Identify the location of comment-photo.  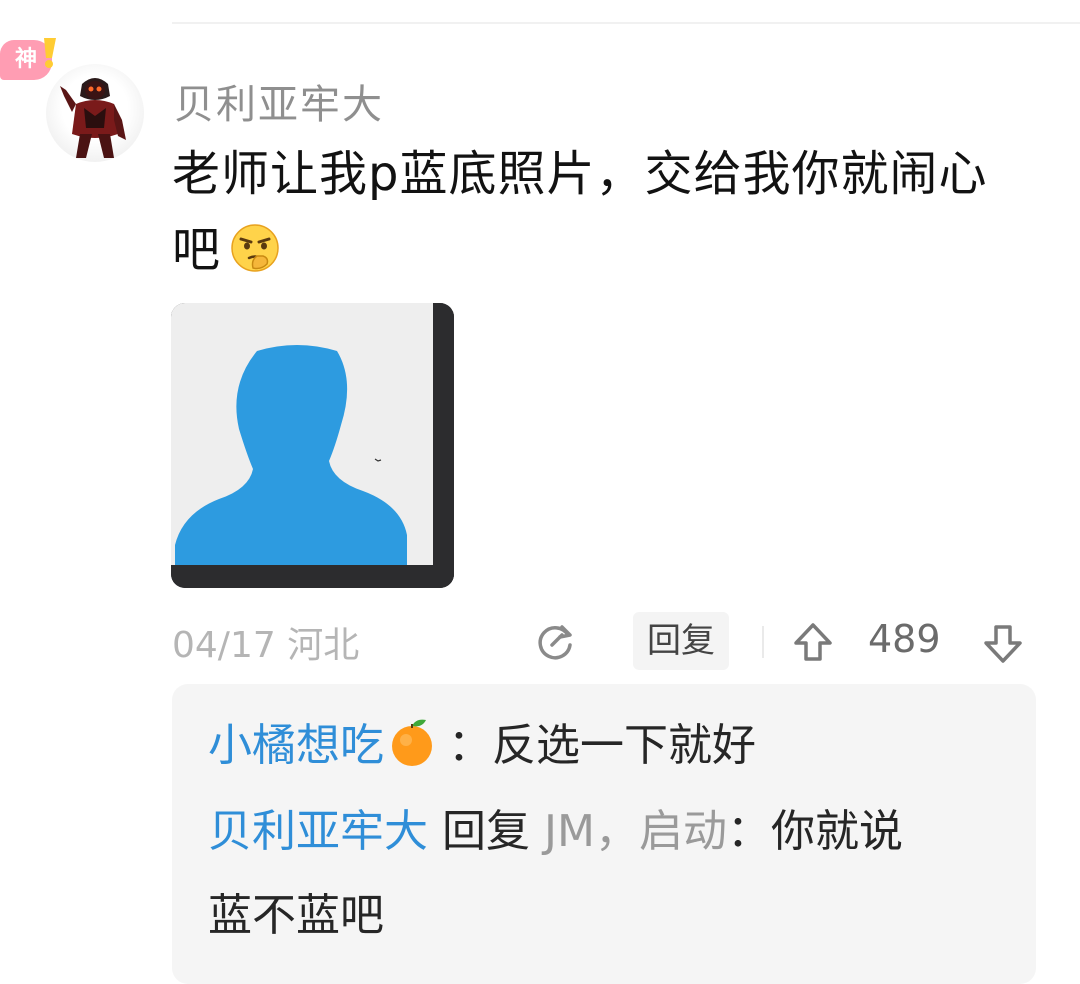
(312, 445).